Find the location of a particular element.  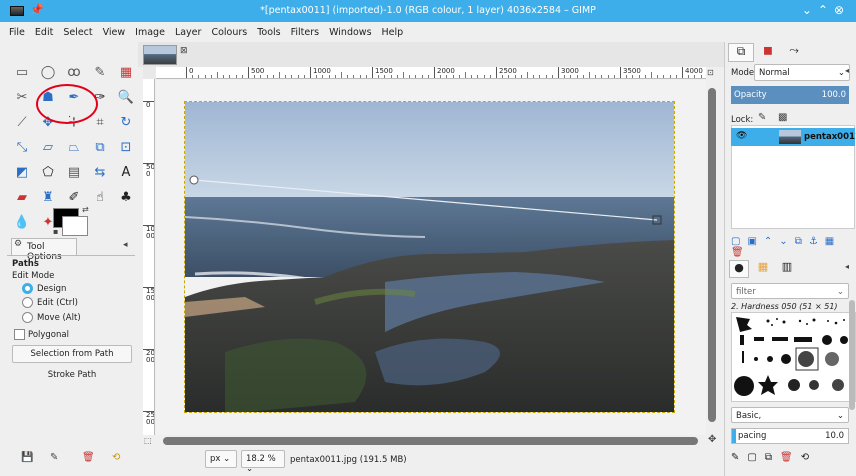

swap-colors-icon: ⇄ is located at coordinates (85, 209).